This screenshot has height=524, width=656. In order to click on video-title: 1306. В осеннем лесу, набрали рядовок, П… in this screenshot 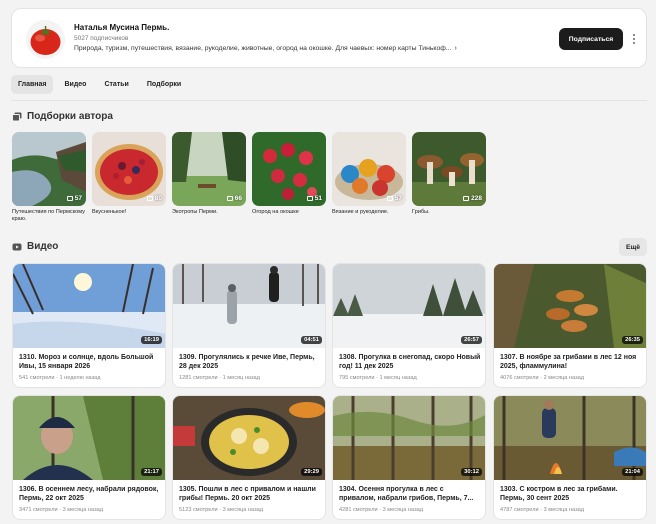, I will do `click(90, 494)`.